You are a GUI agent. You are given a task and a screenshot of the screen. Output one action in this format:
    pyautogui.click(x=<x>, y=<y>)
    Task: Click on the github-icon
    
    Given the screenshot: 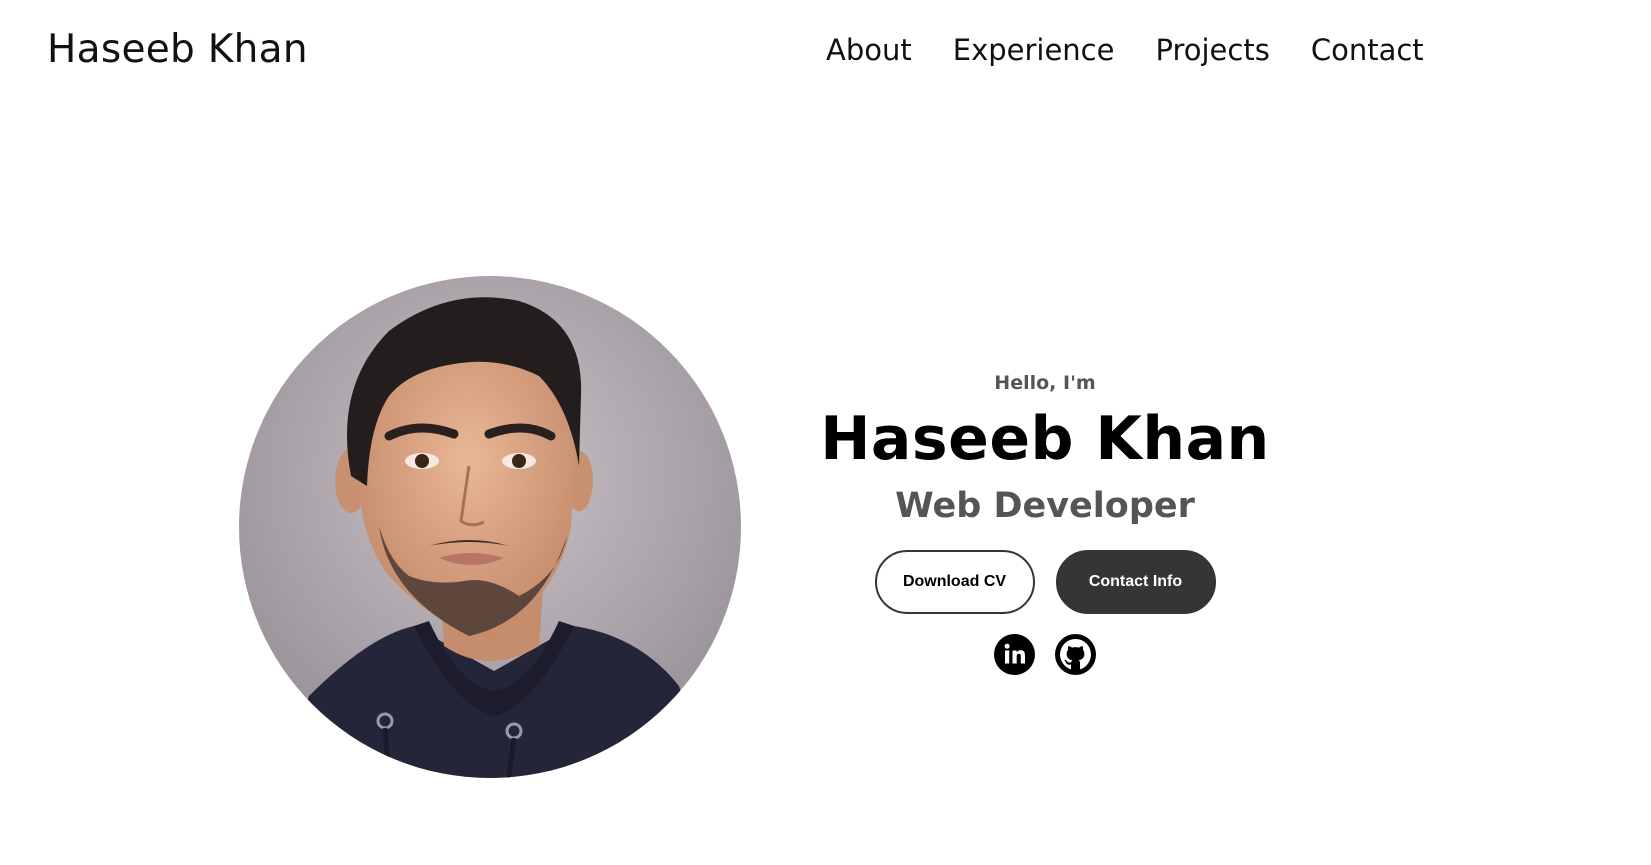 What is the action you would take?
    pyautogui.click(x=1075, y=654)
    